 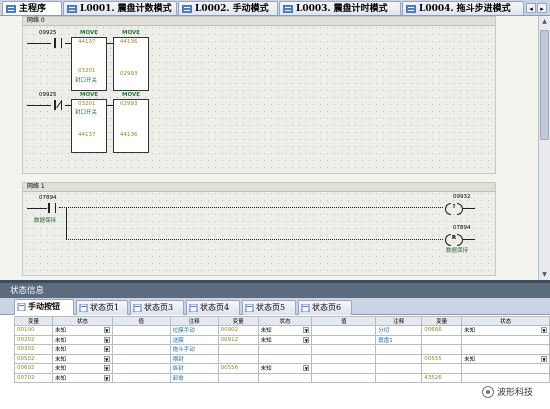 I want to click on column-header: 注释, so click(x=399, y=321).